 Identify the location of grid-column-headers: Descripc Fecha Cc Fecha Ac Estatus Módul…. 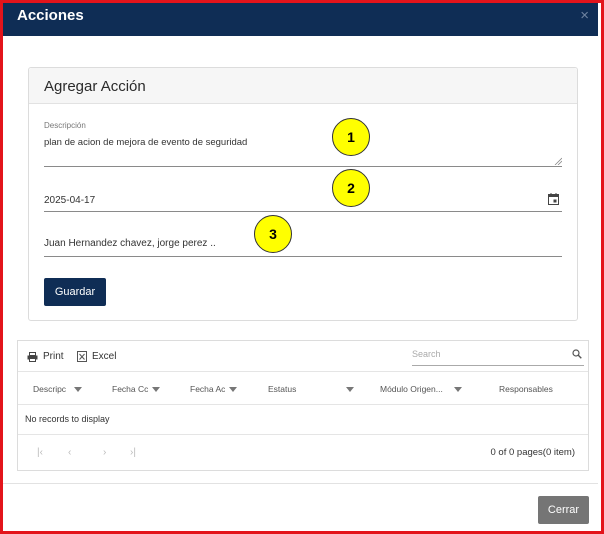
(303, 389).